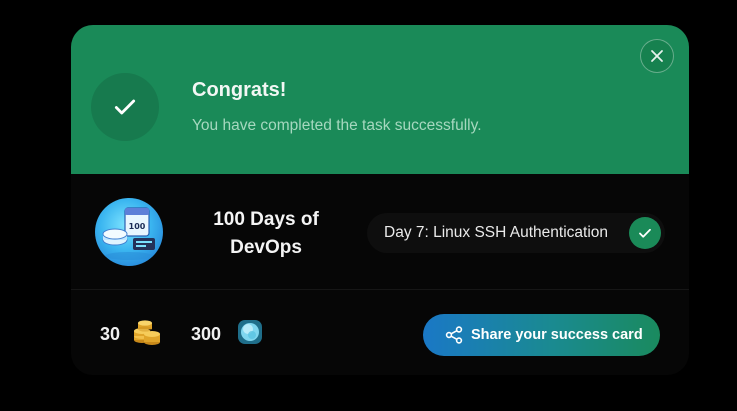 This screenshot has height=411, width=737. I want to click on course-name-line1: 100 Days of, so click(266, 219).